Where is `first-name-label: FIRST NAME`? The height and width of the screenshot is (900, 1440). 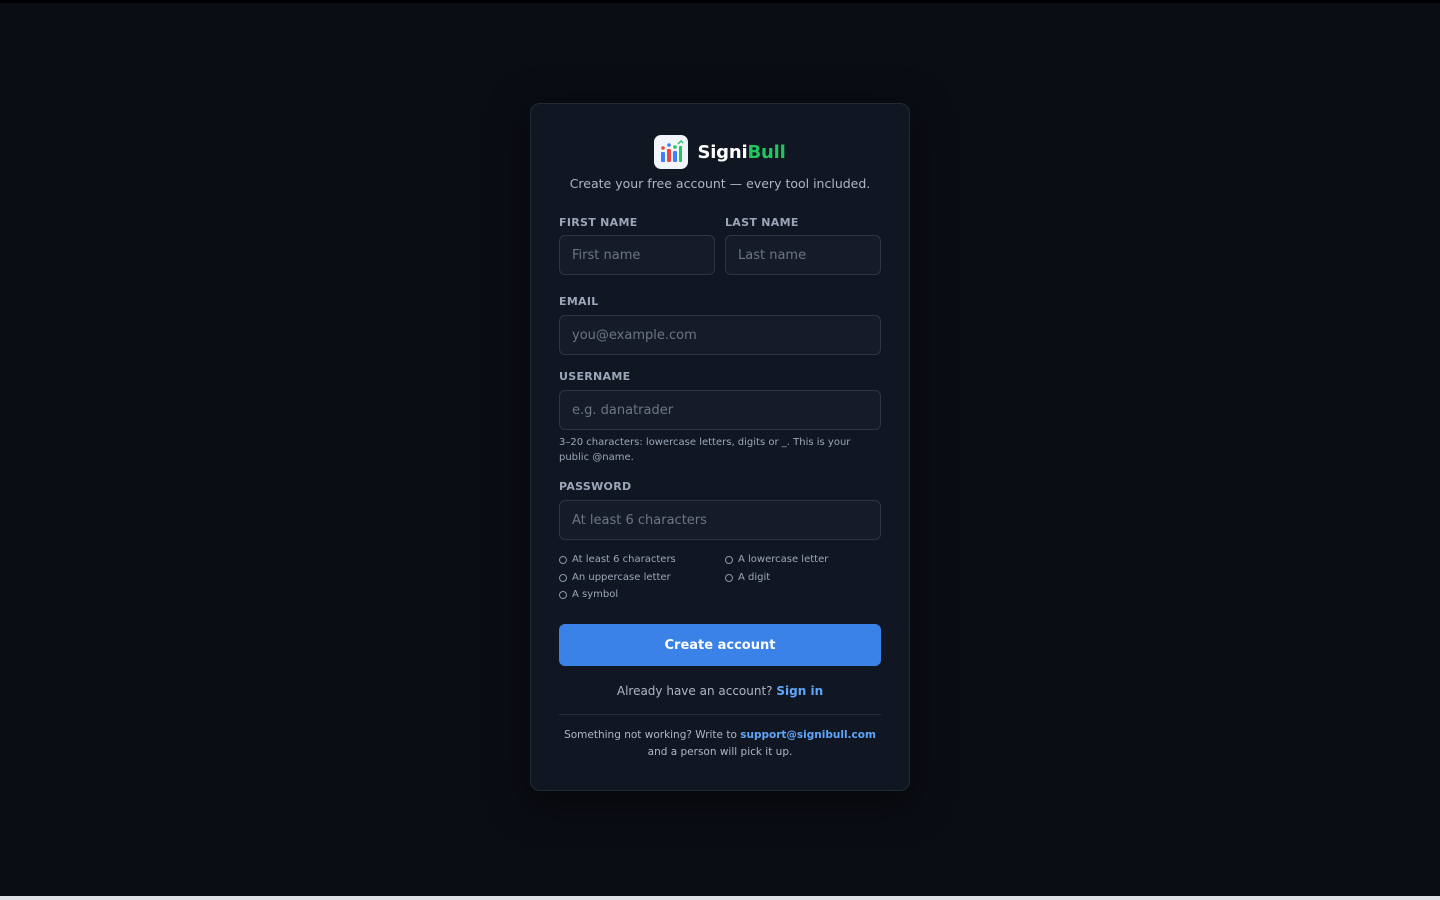 first-name-label: FIRST NAME is located at coordinates (598, 222).